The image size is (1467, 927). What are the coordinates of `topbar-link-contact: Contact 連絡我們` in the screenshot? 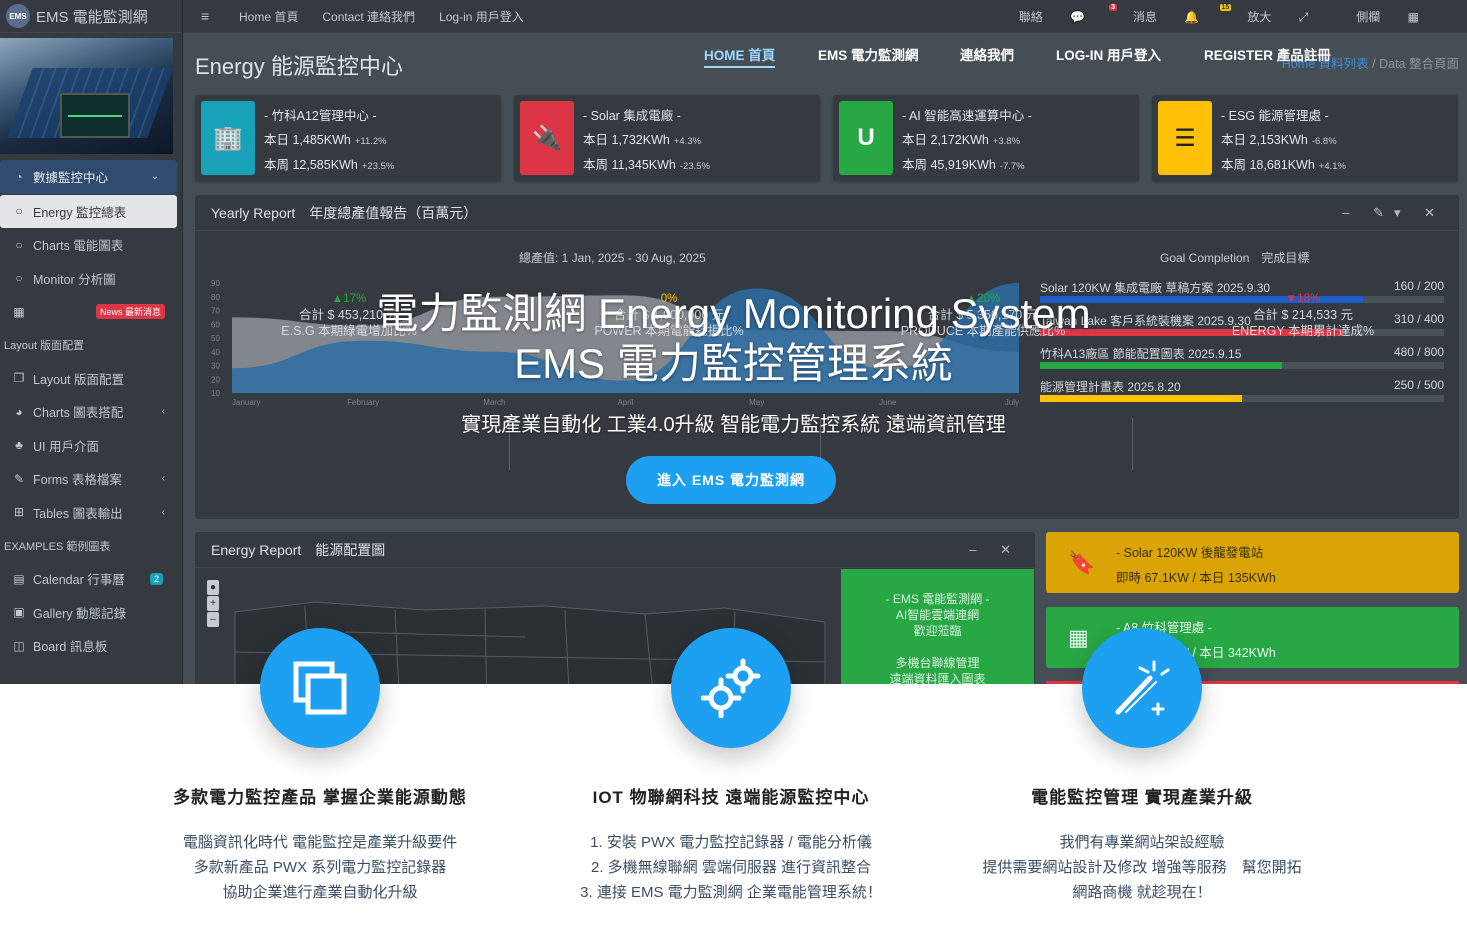 It's located at (368, 16).